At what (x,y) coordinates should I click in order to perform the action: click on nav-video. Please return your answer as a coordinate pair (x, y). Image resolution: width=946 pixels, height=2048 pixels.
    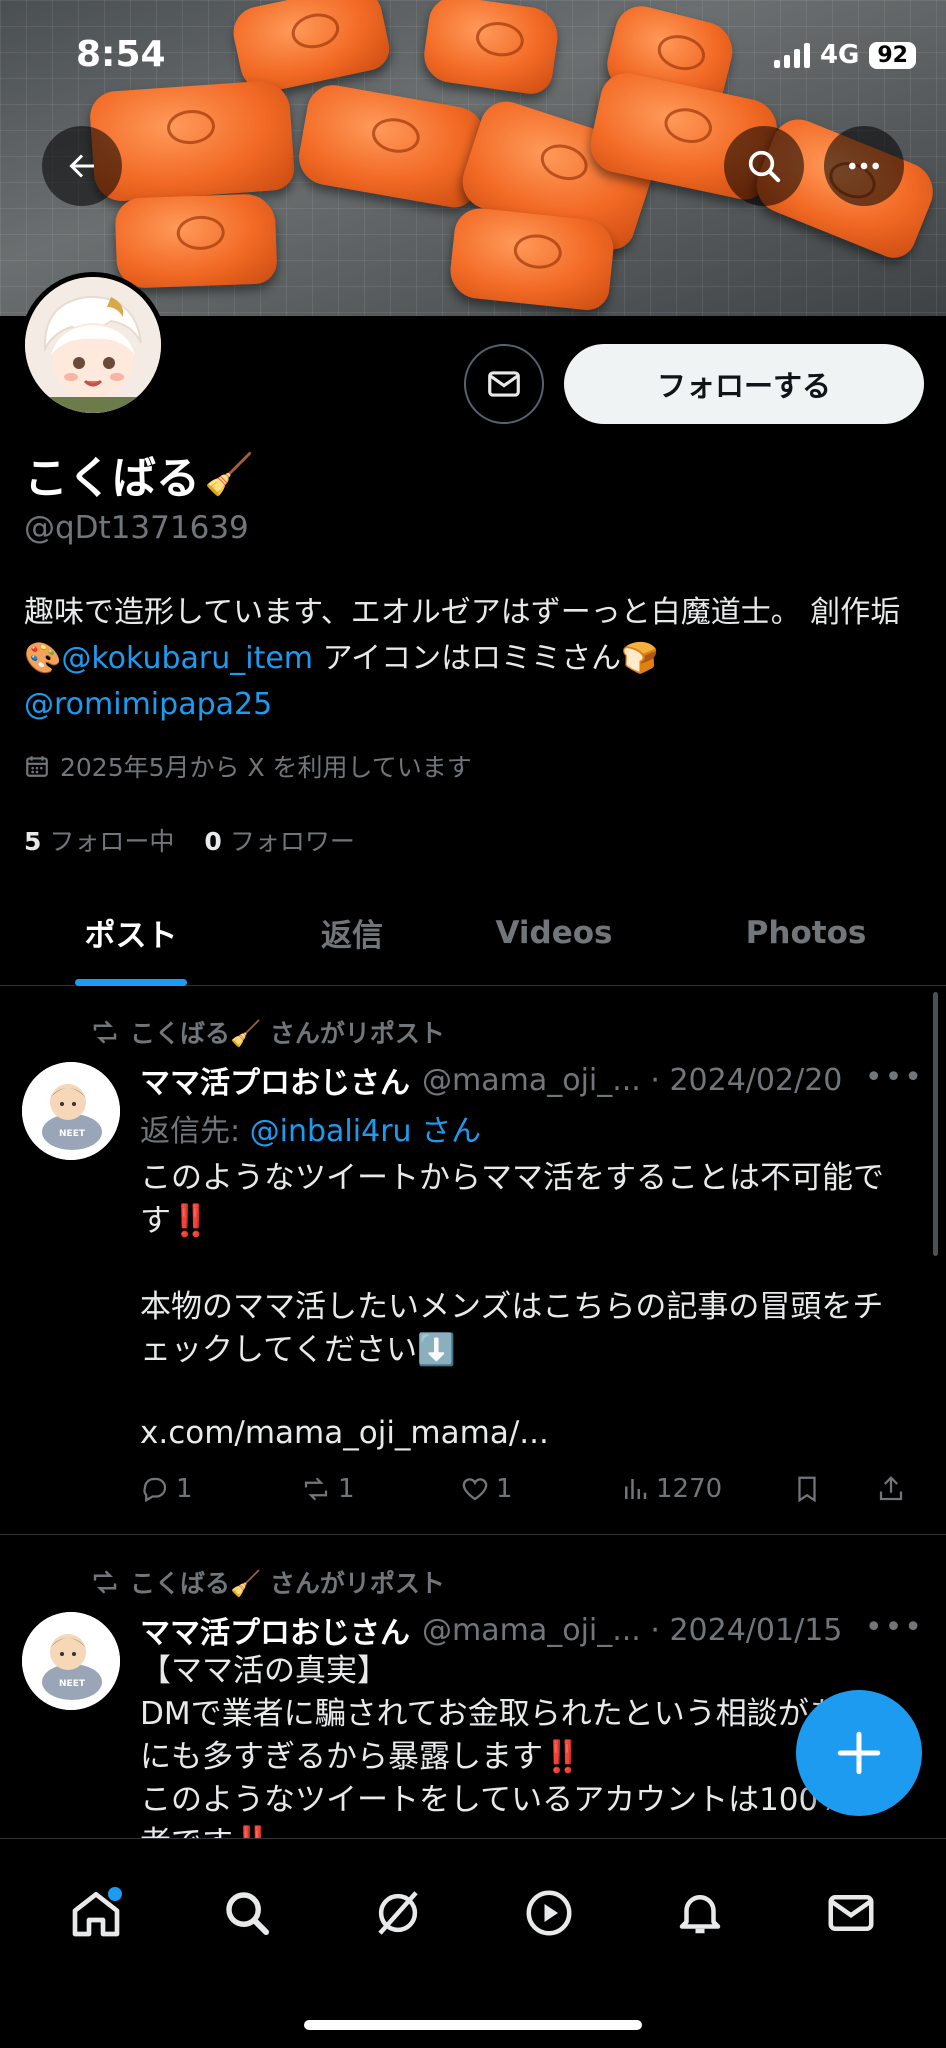
    Looking at the image, I should click on (549, 1913).